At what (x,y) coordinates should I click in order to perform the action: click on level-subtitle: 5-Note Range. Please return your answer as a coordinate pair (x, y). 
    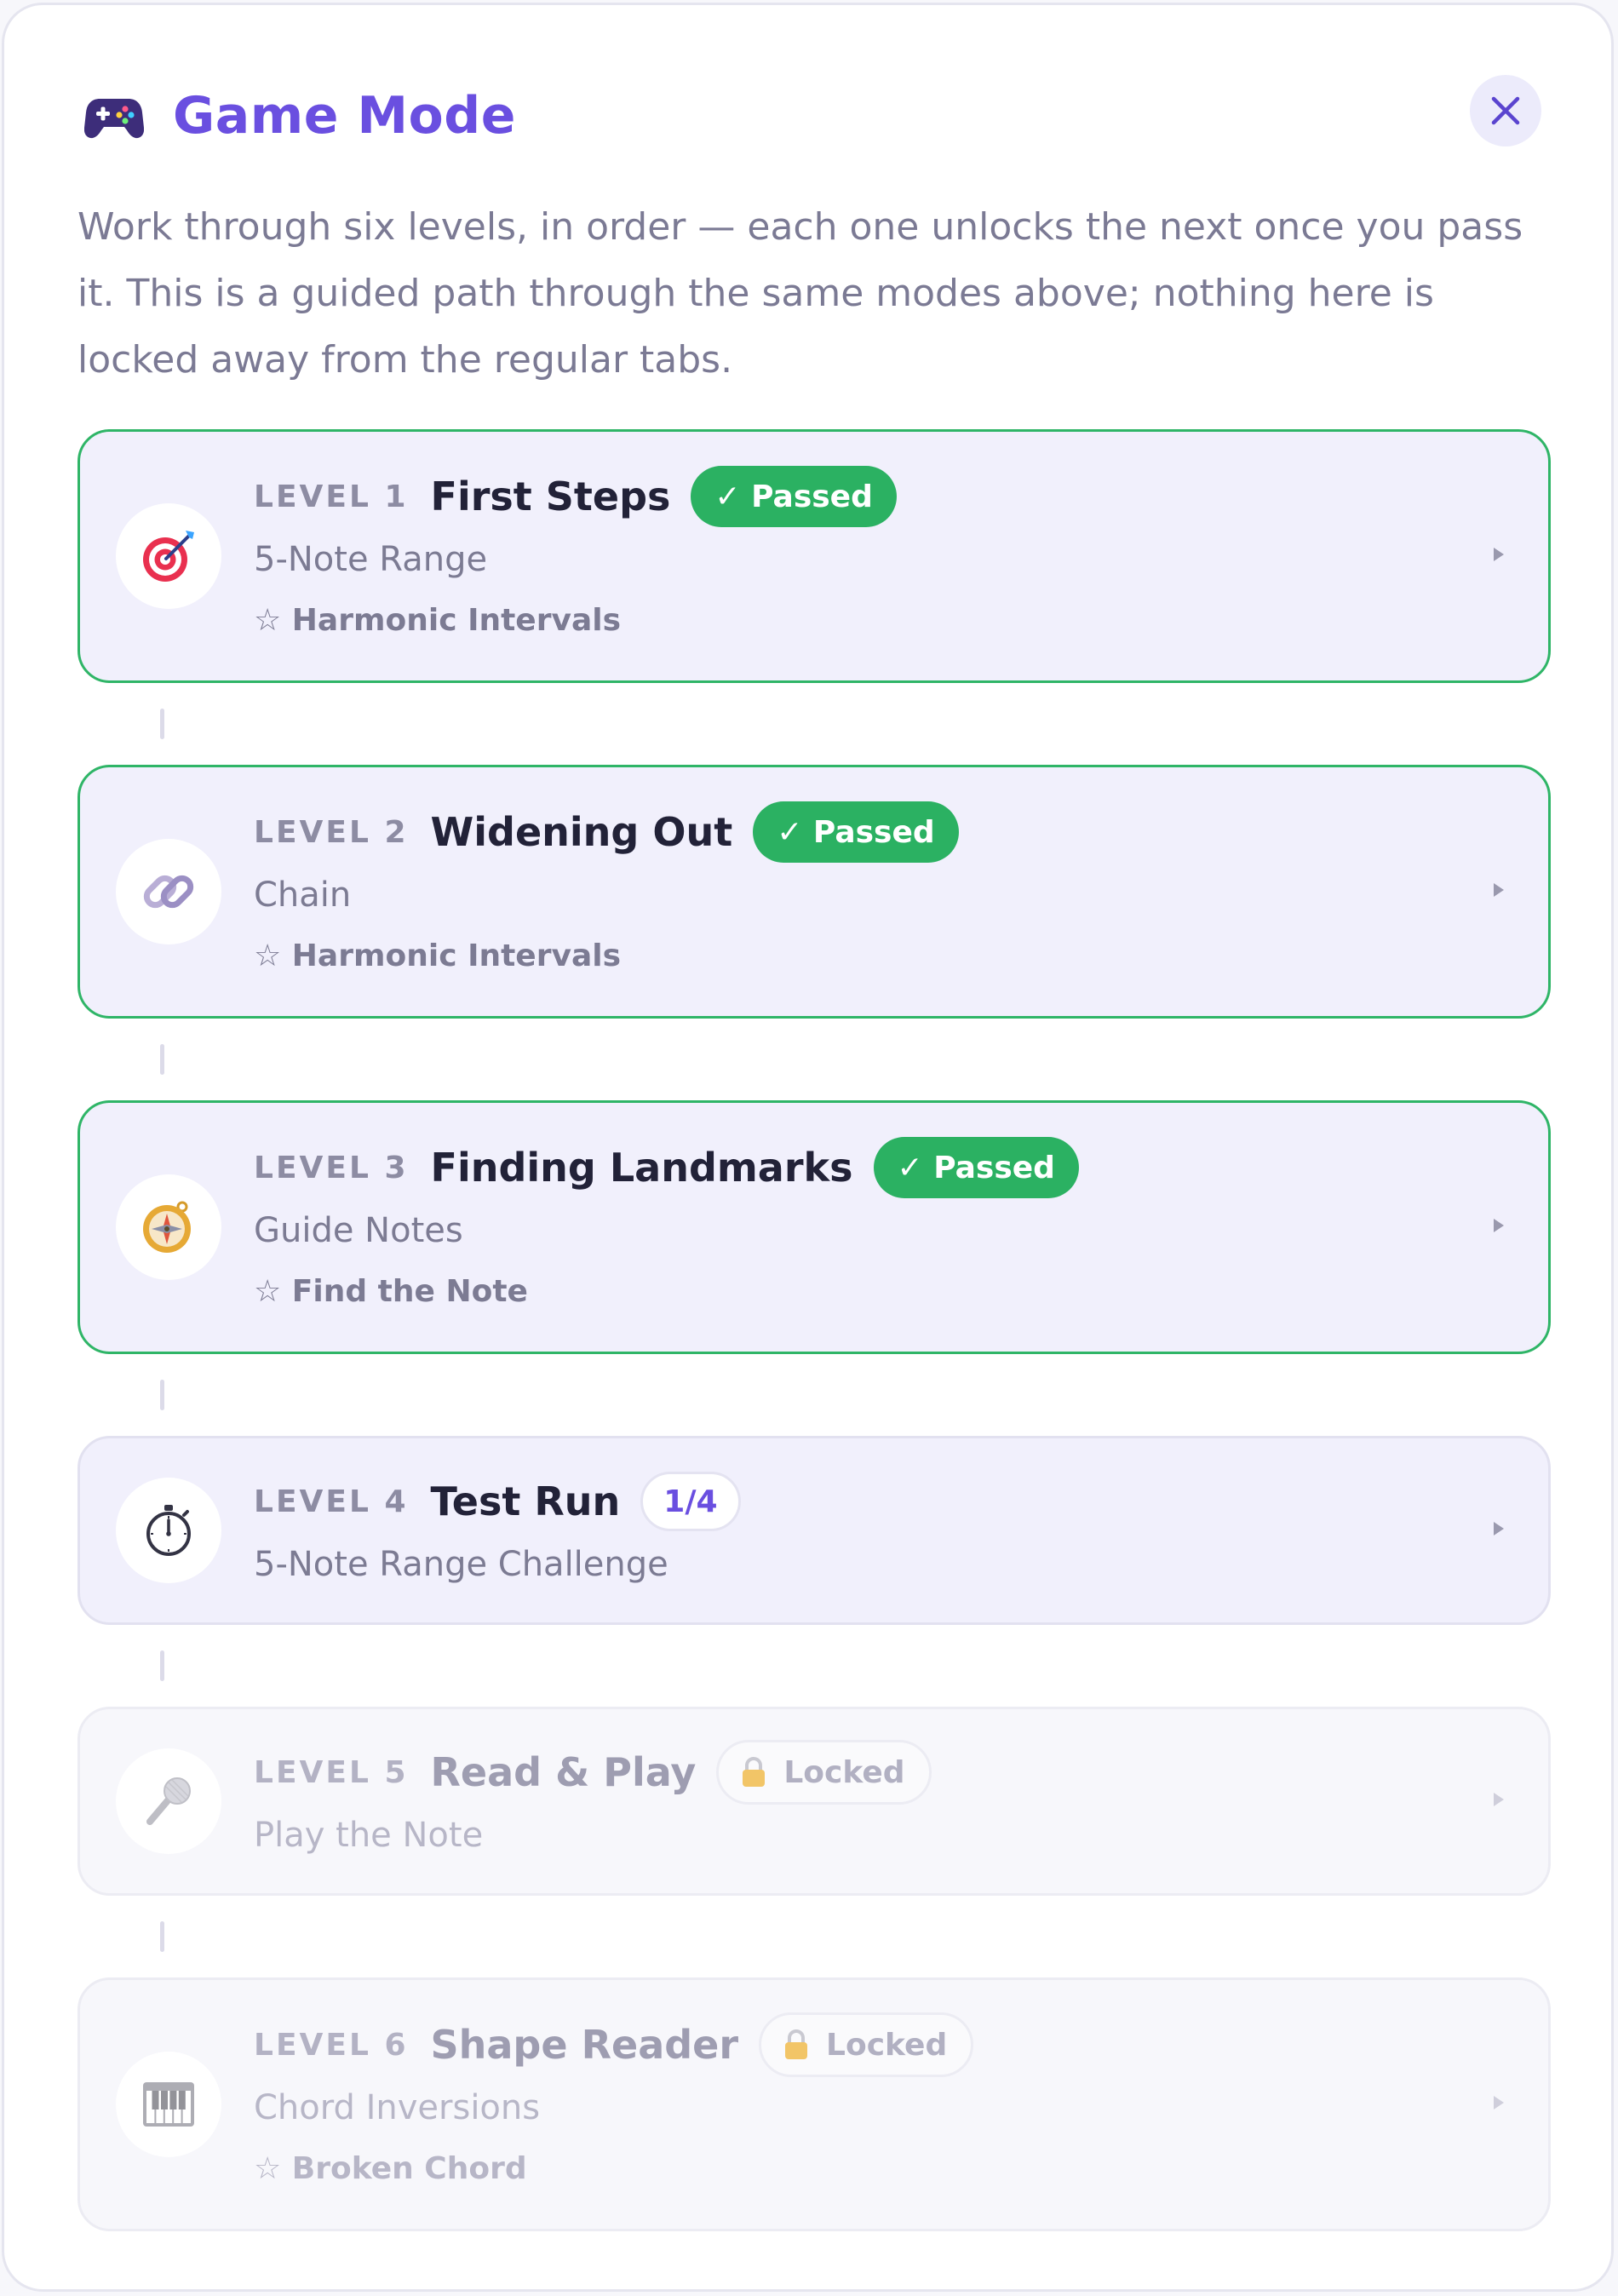
    Looking at the image, I should click on (371, 559).